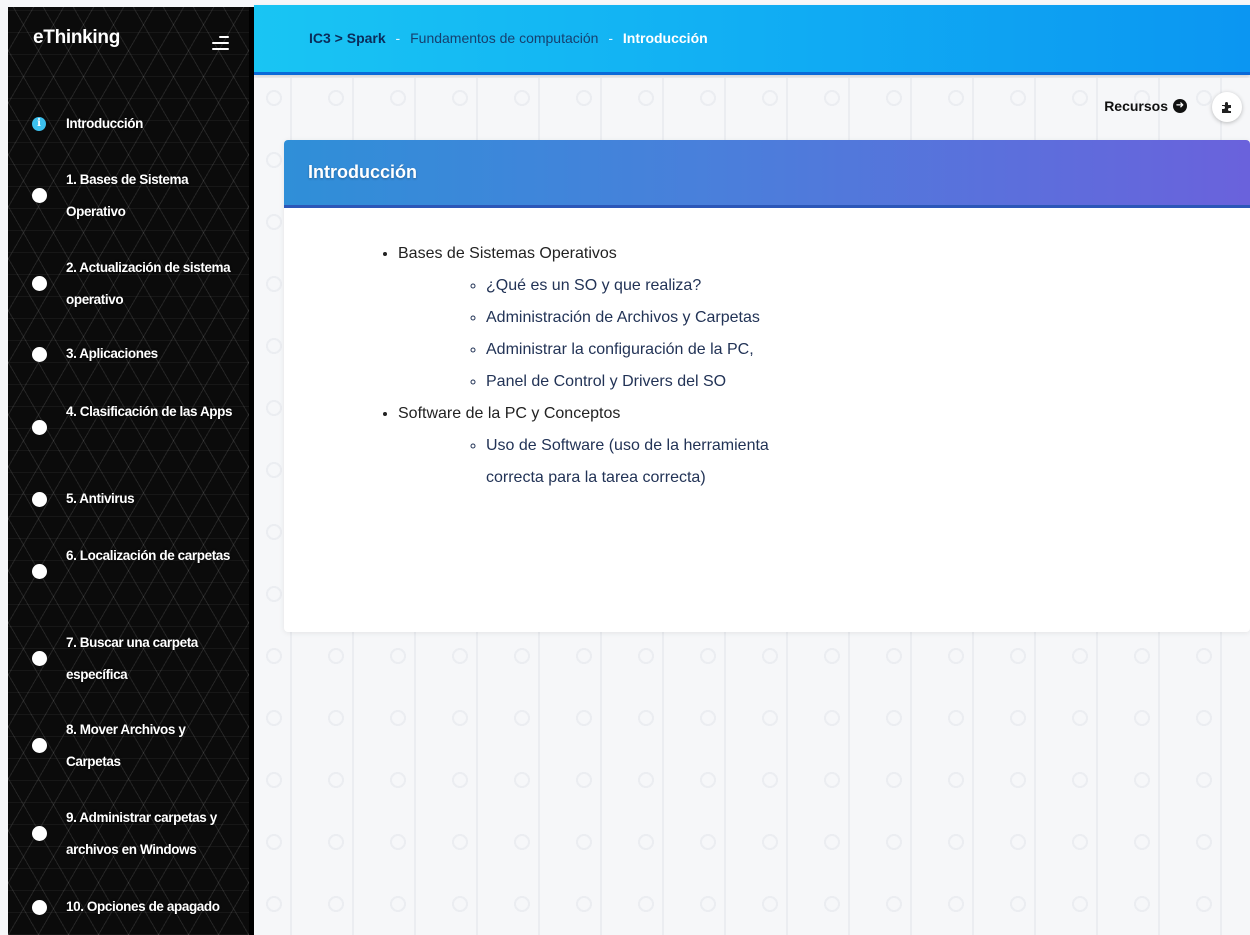 This screenshot has width=1250, height=935. Describe the element at coordinates (646, 382) in the screenshot. I see `list-item: Panel de Control y Drivers del SO` at that location.